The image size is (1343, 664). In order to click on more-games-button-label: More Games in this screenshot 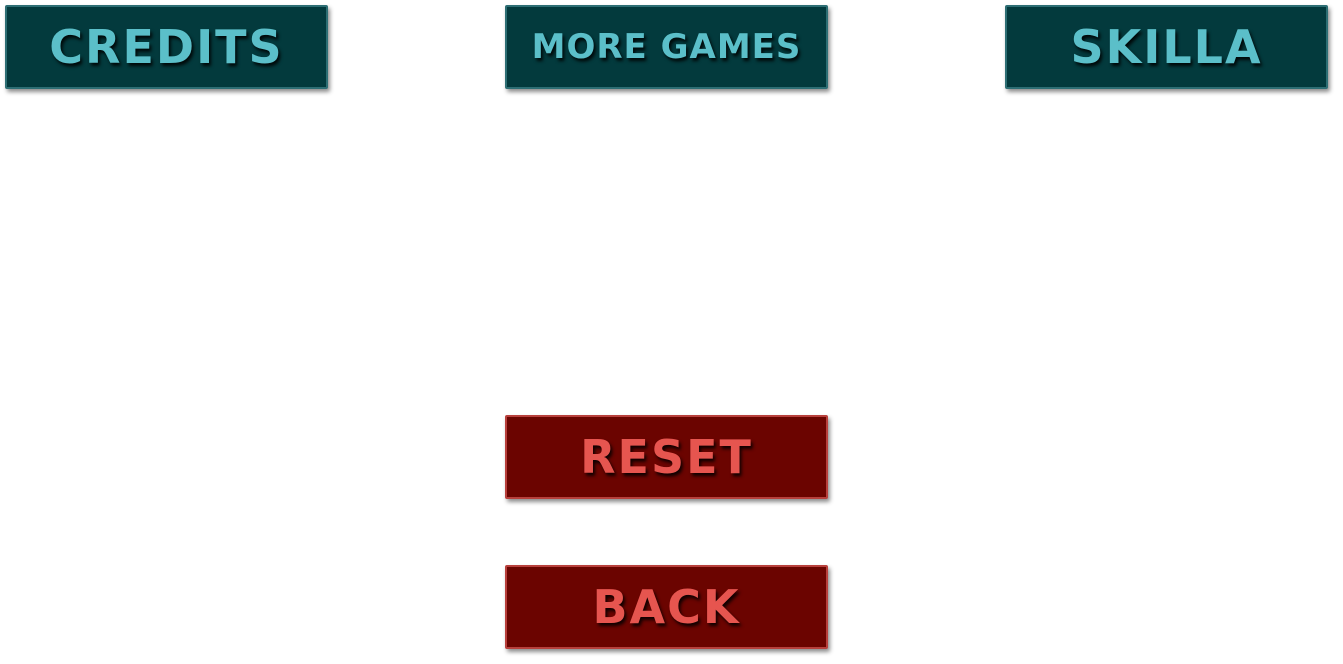, I will do `click(666, 47)`.